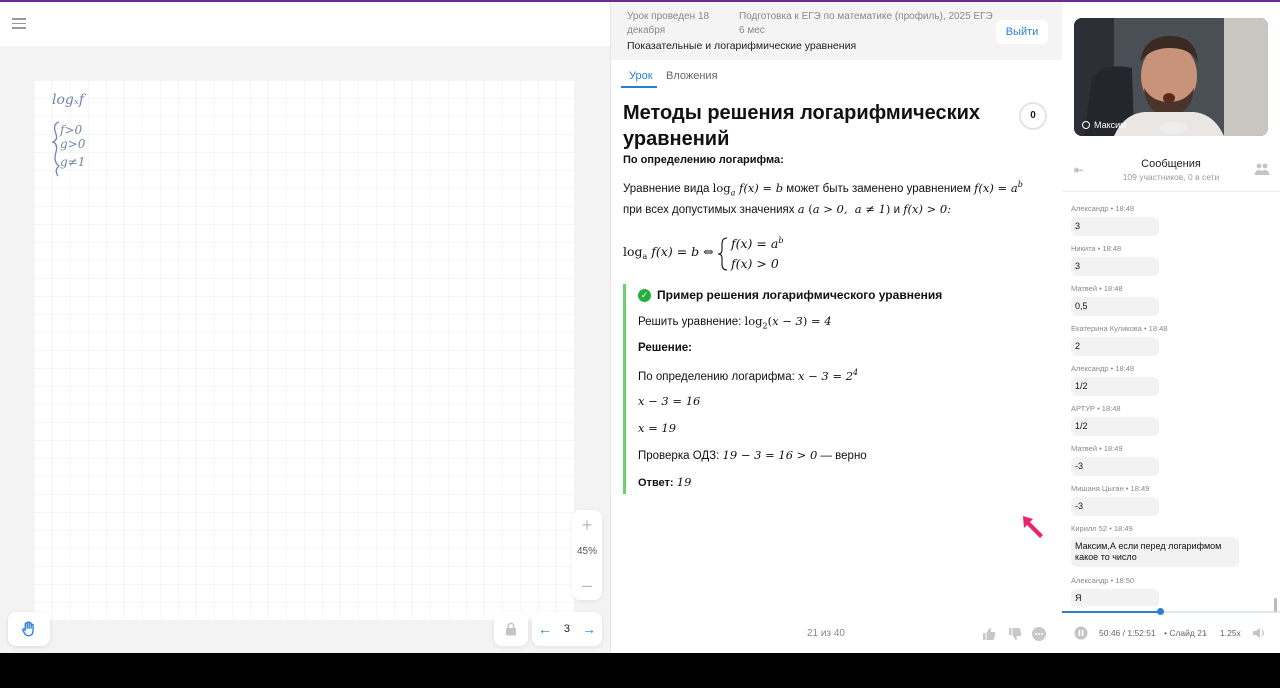  What do you see at coordinates (1103, 580) in the screenshot?
I see `message-meta: Александр • 18:50` at bounding box center [1103, 580].